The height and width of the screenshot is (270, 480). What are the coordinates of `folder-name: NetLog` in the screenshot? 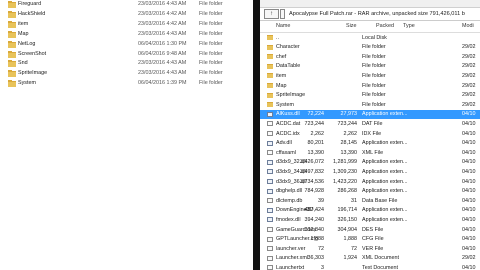 It's located at (27, 43).